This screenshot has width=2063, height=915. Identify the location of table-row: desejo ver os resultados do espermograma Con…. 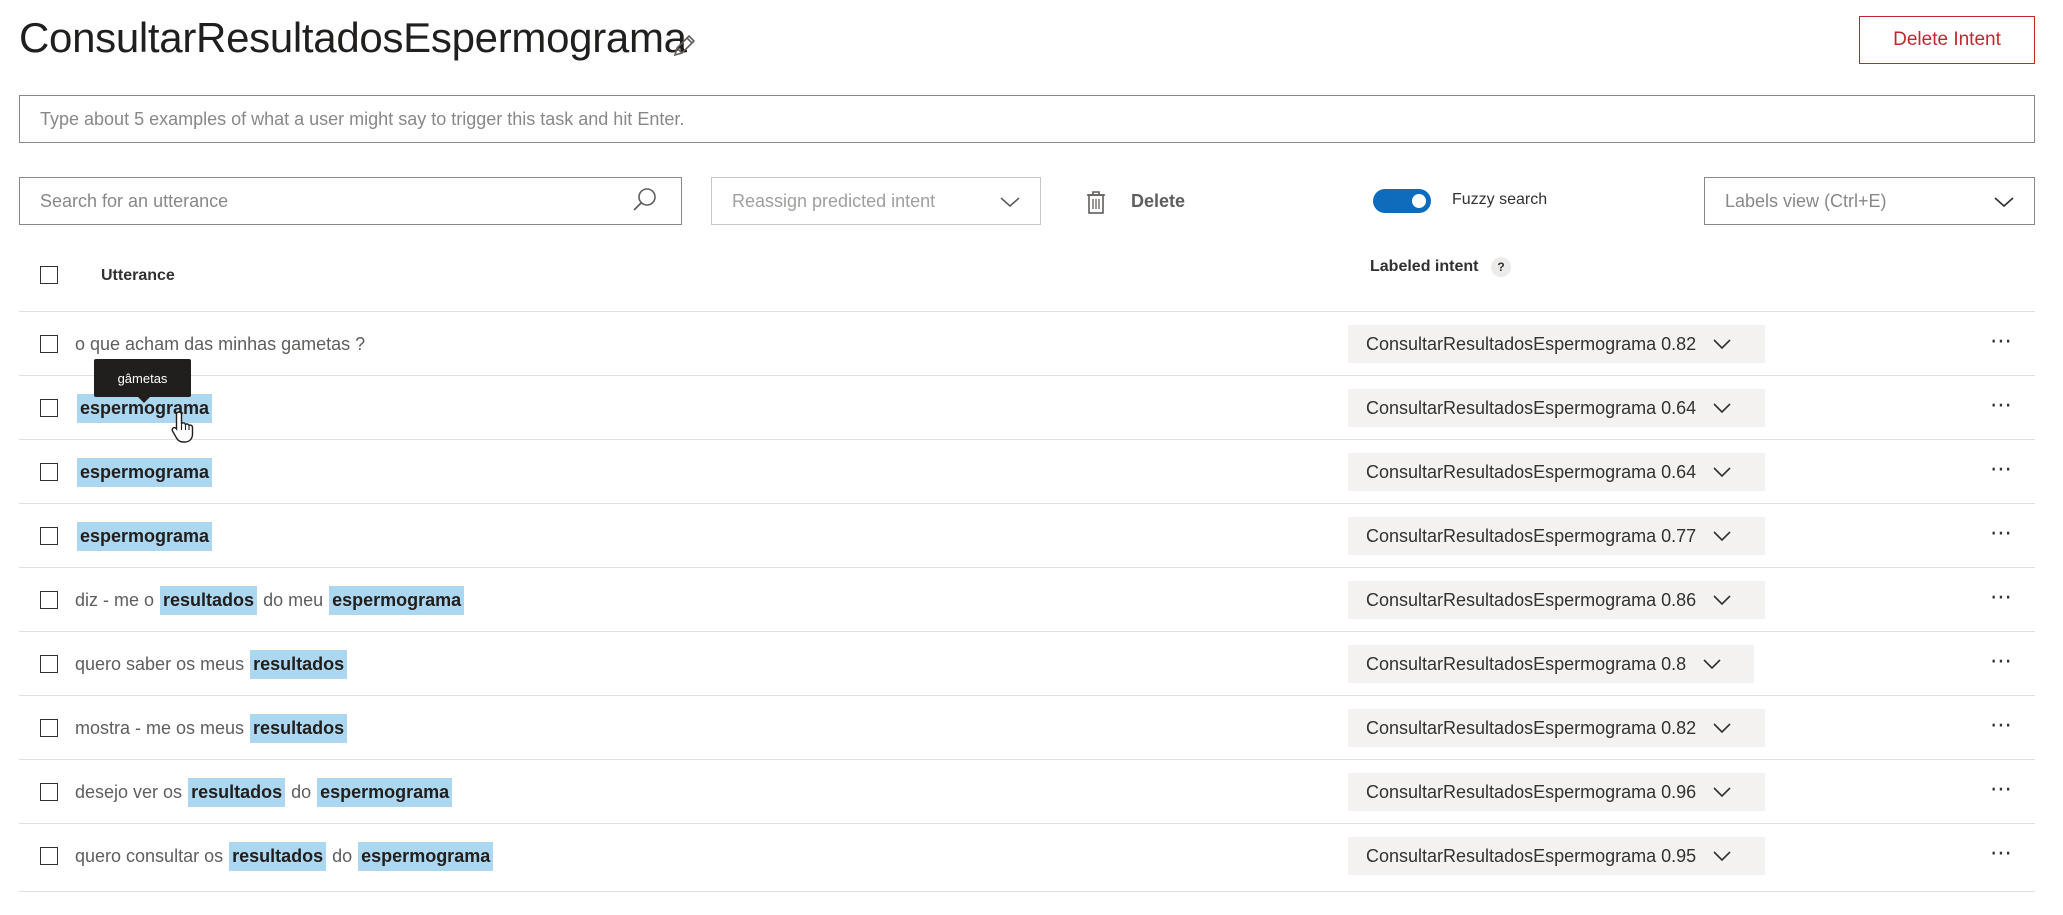
(1027, 791).